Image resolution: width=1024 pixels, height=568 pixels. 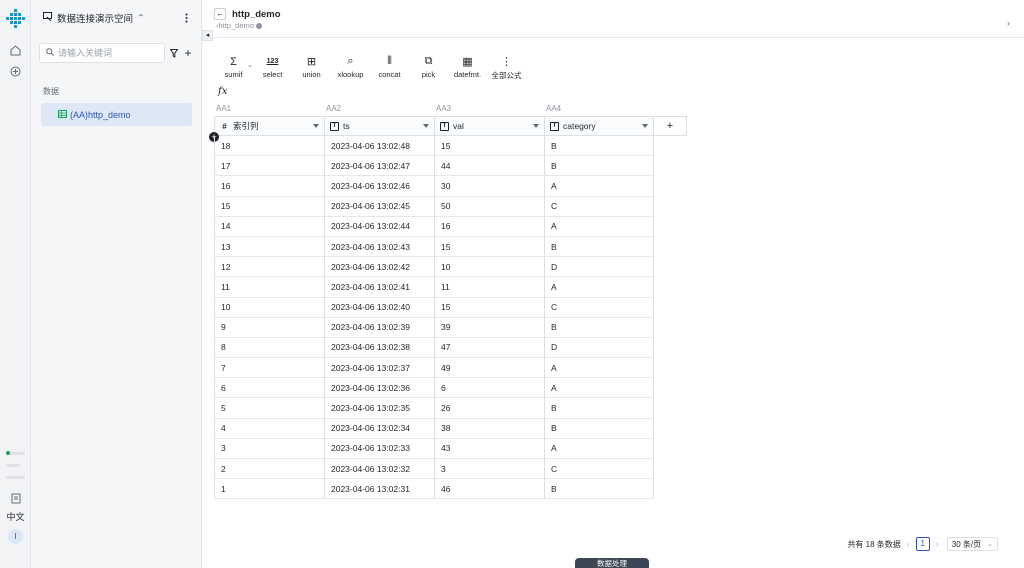 What do you see at coordinates (489, 368) in the screenshot?
I see `table-cell: 49` at bounding box center [489, 368].